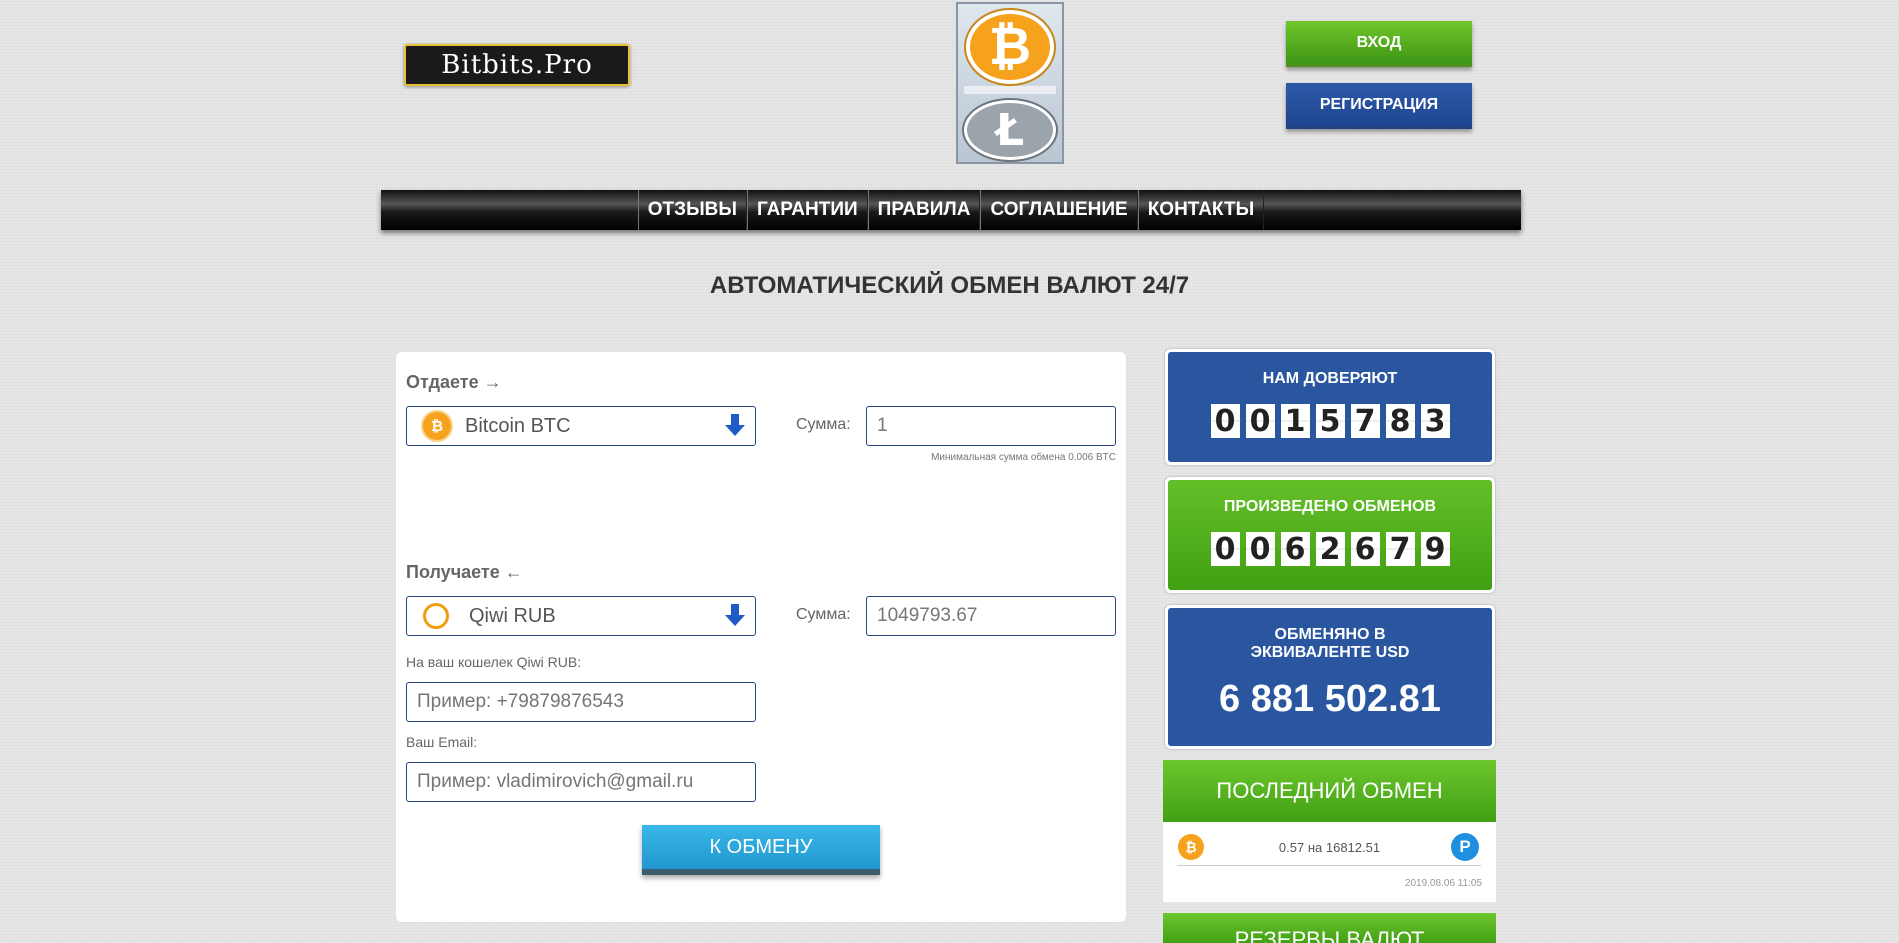  What do you see at coordinates (1330, 634) in the screenshot?
I see `usd-title-line1: ОБМЕНЯНО В` at bounding box center [1330, 634].